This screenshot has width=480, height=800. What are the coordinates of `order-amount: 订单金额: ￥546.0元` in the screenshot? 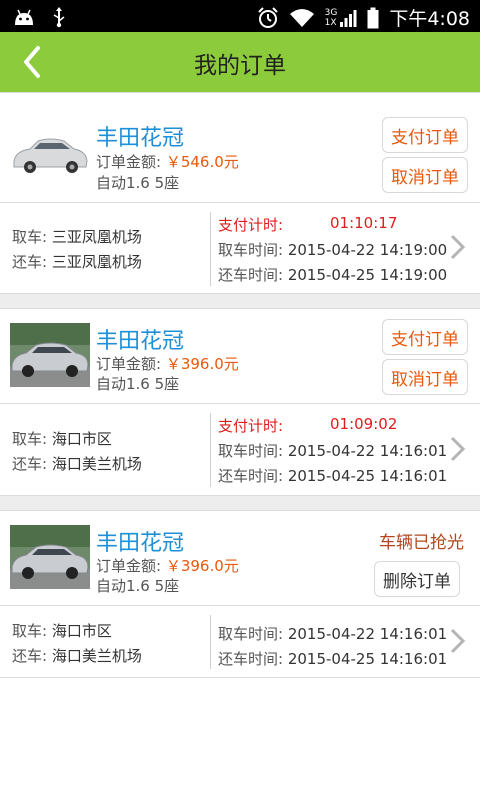 It's located at (167, 161).